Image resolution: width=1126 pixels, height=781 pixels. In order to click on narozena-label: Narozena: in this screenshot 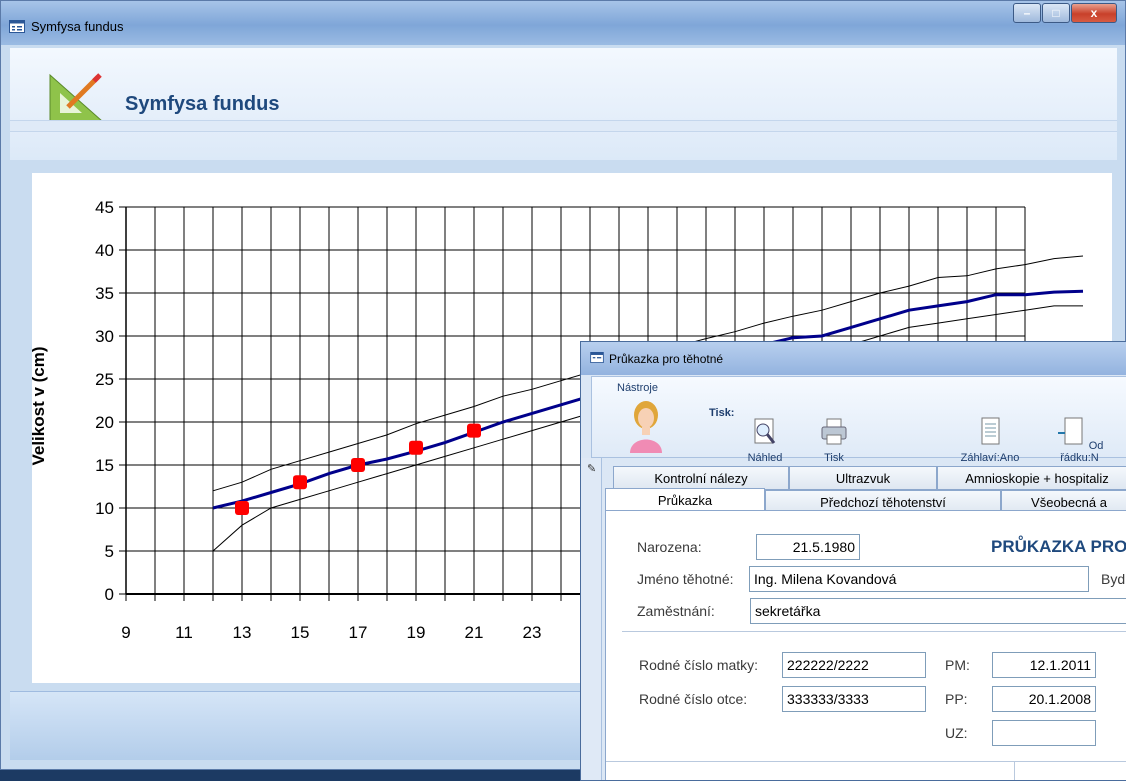, I will do `click(669, 547)`.